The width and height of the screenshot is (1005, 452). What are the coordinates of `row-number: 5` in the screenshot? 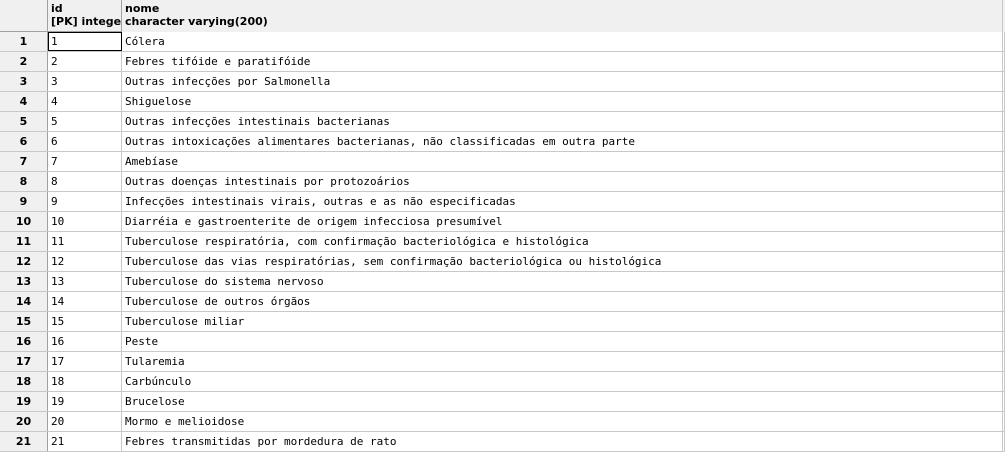 It's located at (24, 121).